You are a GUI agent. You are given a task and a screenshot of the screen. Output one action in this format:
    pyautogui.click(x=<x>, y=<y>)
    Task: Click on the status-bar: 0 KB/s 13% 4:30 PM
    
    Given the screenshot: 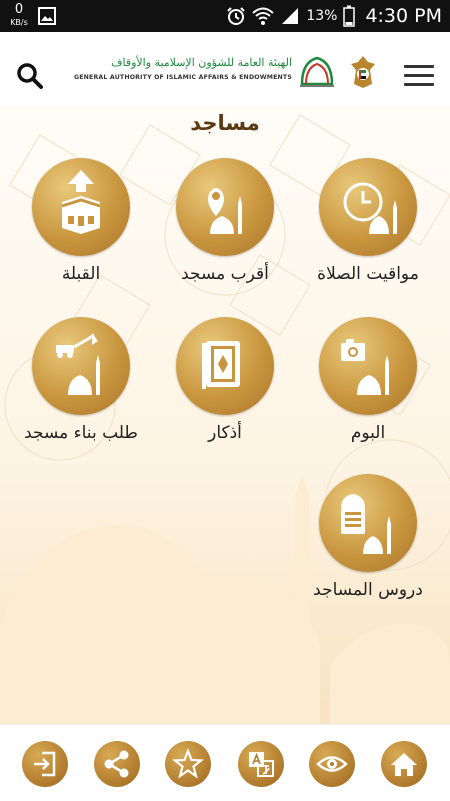 What is the action you would take?
    pyautogui.click(x=225, y=16)
    